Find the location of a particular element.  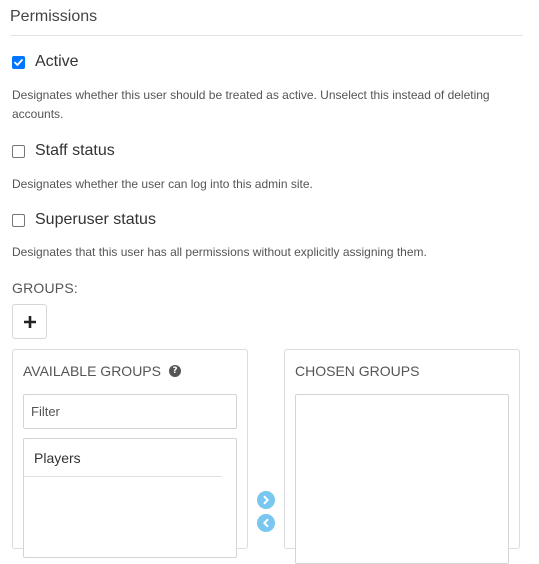

superuser-checkbox-row: Superuser status is located at coordinates (84, 220).